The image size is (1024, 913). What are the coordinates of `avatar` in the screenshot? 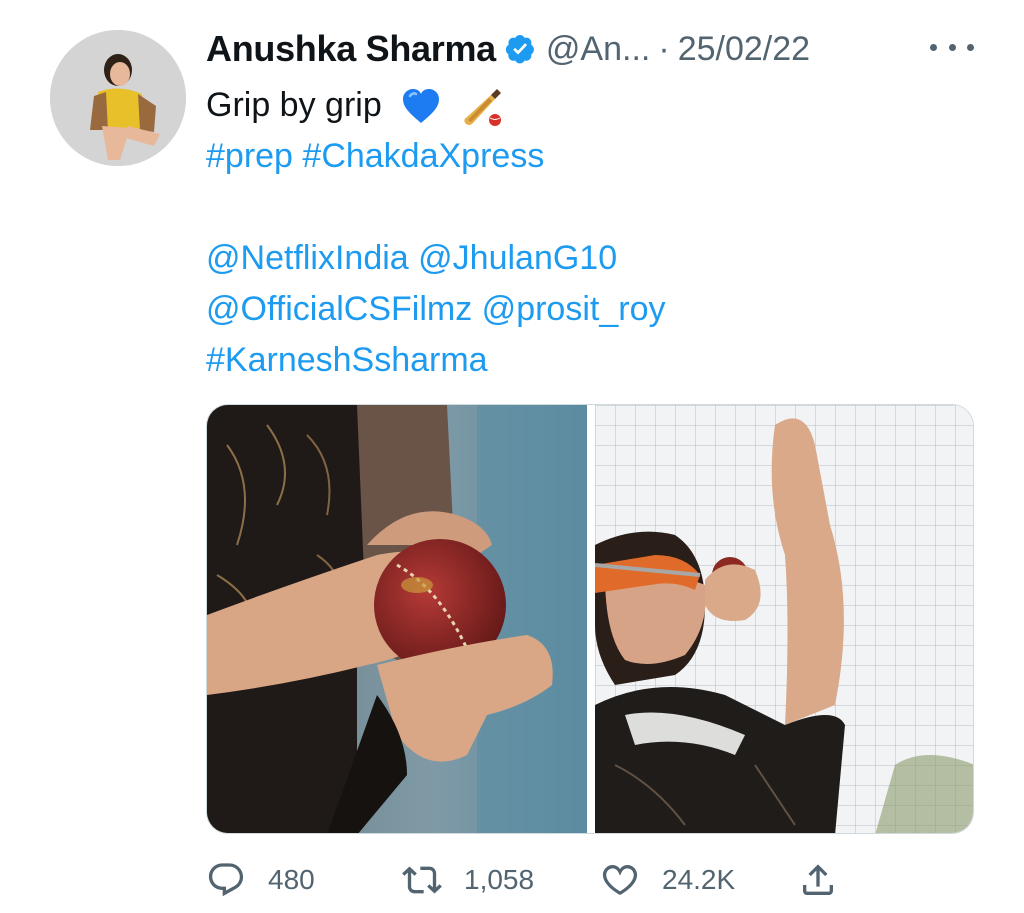 It's located at (118, 98).